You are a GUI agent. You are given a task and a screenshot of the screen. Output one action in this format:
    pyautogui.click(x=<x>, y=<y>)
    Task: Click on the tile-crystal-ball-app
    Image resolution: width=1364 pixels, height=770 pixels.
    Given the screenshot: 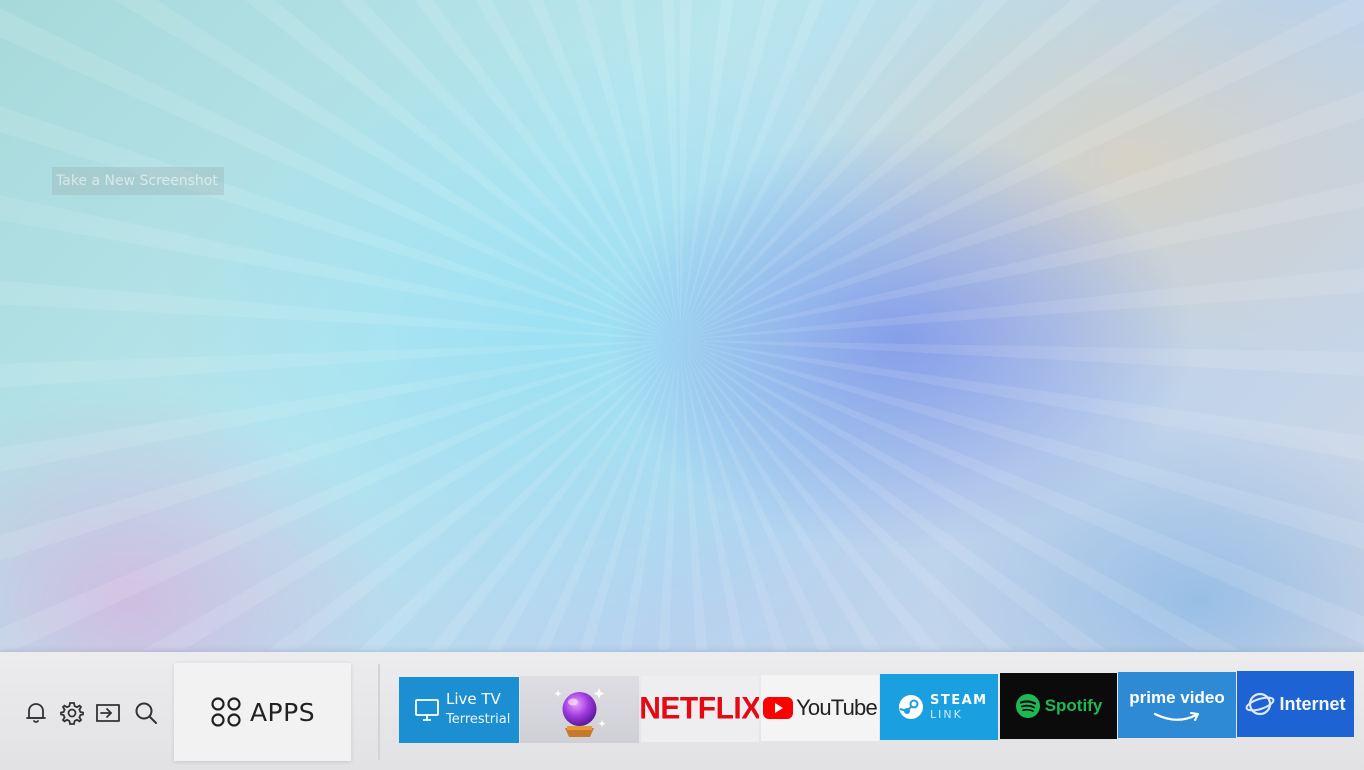 What is the action you would take?
    pyautogui.click(x=579, y=709)
    